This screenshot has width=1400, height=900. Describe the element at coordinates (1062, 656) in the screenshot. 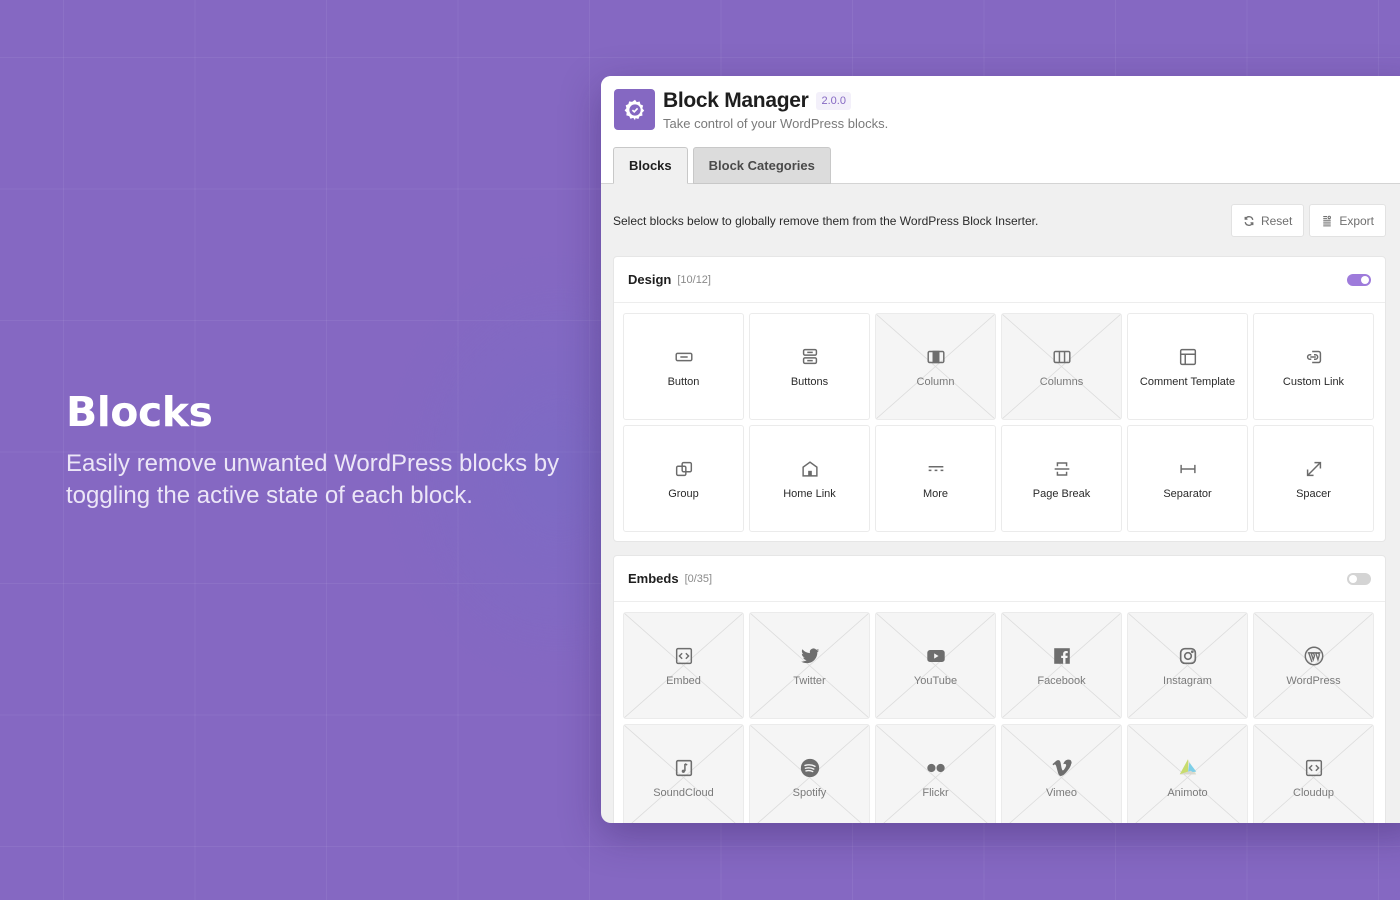

I see `facebook-icon` at that location.